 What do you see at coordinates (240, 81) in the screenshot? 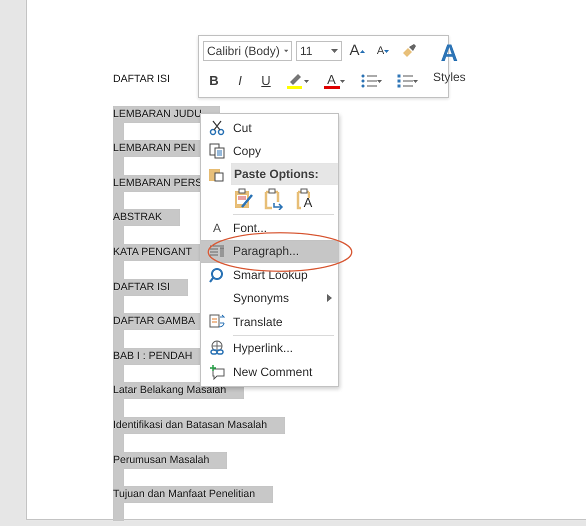
I see `format-button: I` at bounding box center [240, 81].